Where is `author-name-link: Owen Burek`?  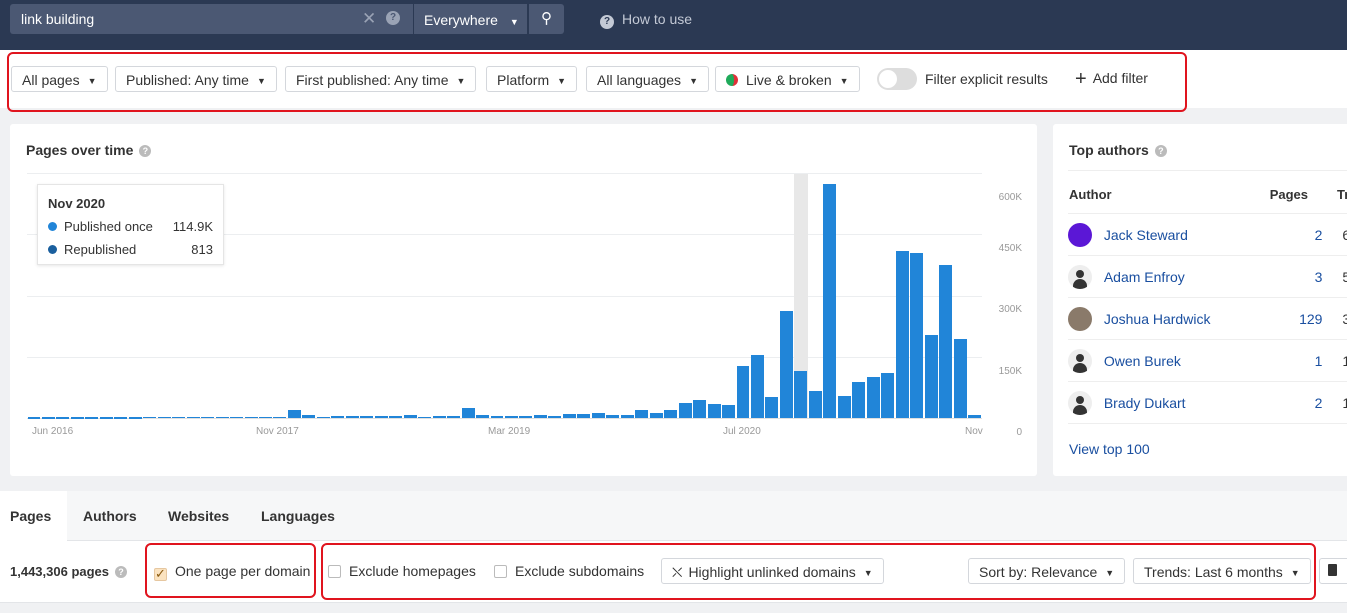
author-name-link: Owen Burek is located at coordinates (1178, 361).